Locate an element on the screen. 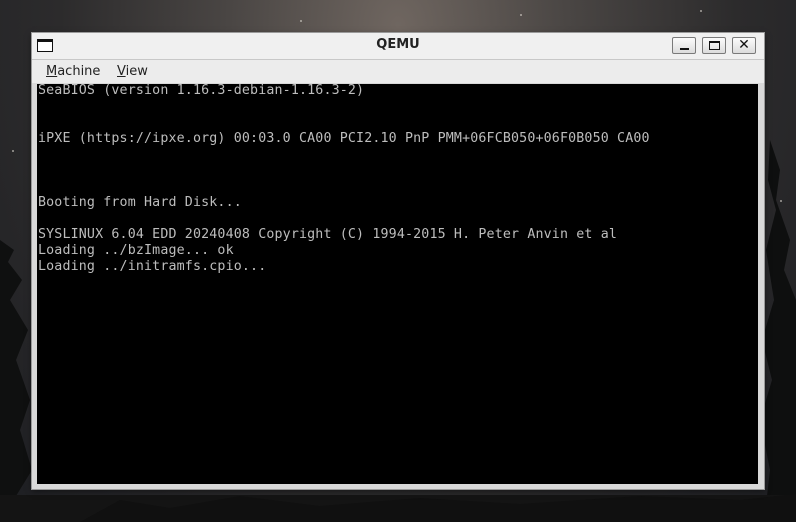 Image resolution: width=796 pixels, height=522 pixels. menu-machine: Machine is located at coordinates (73, 71).